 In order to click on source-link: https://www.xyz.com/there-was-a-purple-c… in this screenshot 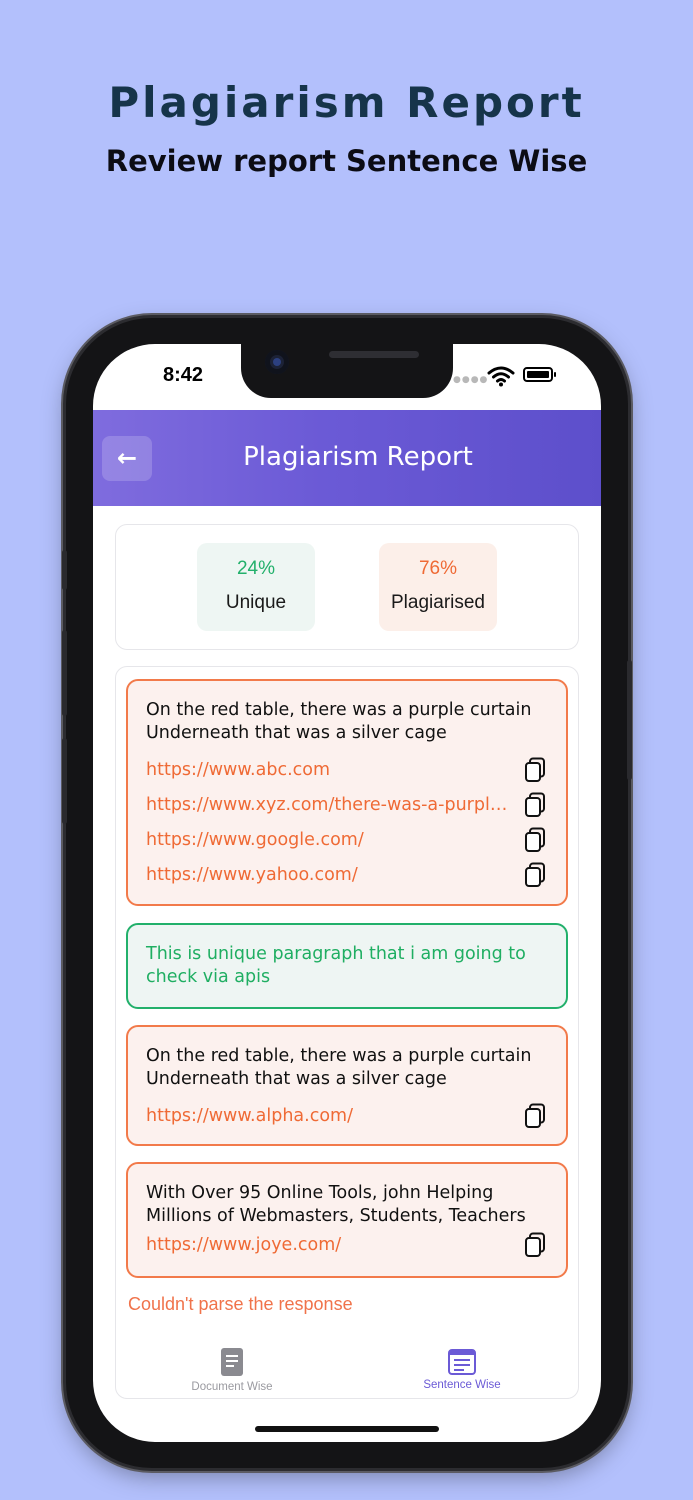, I will do `click(332, 805)`.